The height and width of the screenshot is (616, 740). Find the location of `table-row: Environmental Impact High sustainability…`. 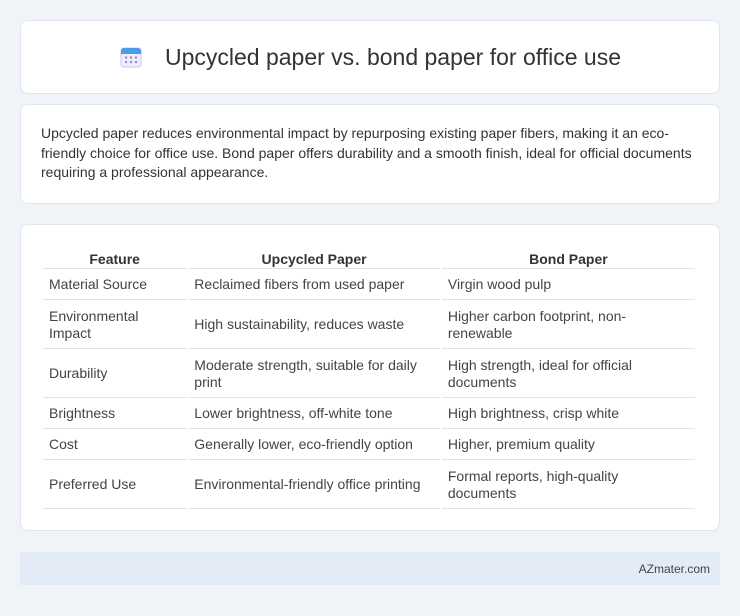

table-row: Environmental Impact High sustainability… is located at coordinates (369, 325).